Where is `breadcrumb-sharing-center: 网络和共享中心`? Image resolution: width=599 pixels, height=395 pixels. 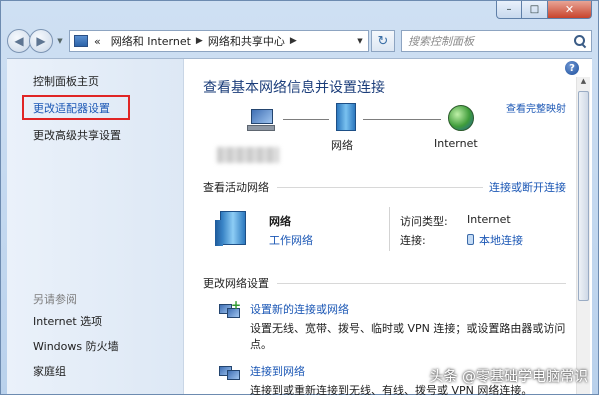
breadcrumb-sharing-center: 网络和共享中心 is located at coordinates (246, 41).